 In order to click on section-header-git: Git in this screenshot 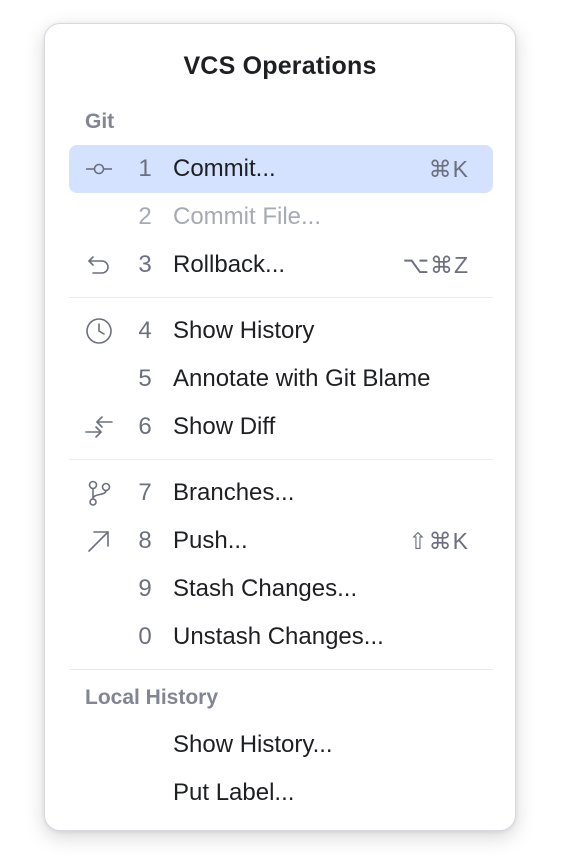, I will do `click(100, 121)`.